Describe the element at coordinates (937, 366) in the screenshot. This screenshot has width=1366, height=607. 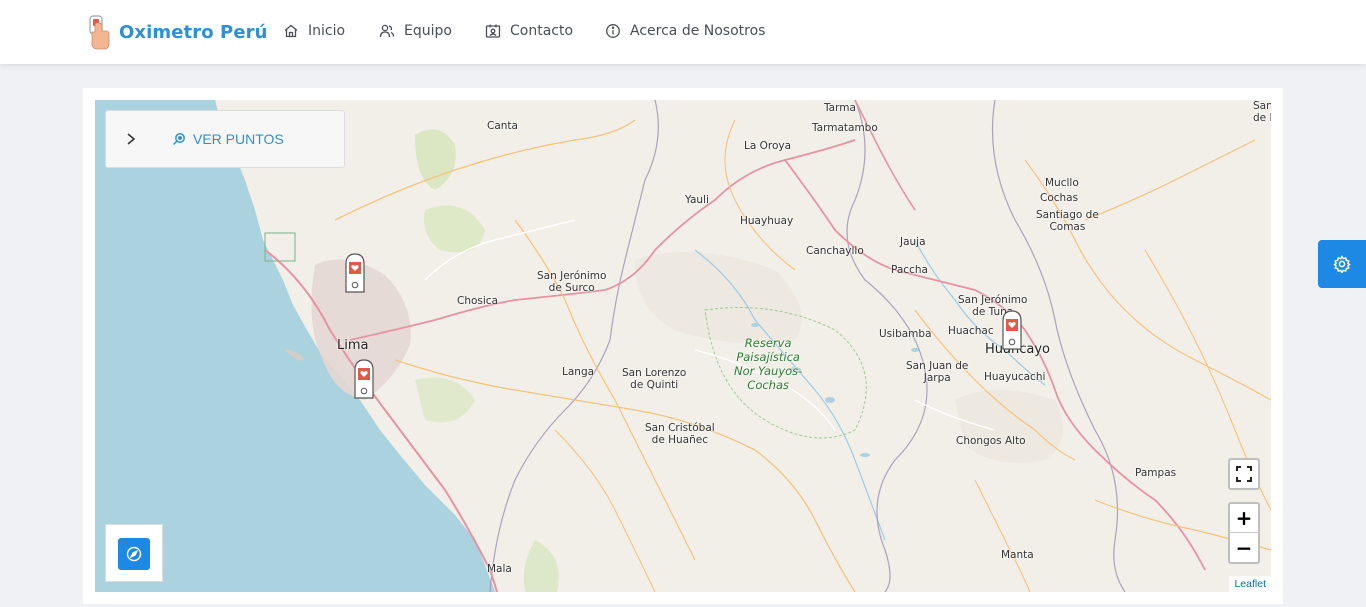
I see `map-label-sj-line1: San Juan de` at that location.